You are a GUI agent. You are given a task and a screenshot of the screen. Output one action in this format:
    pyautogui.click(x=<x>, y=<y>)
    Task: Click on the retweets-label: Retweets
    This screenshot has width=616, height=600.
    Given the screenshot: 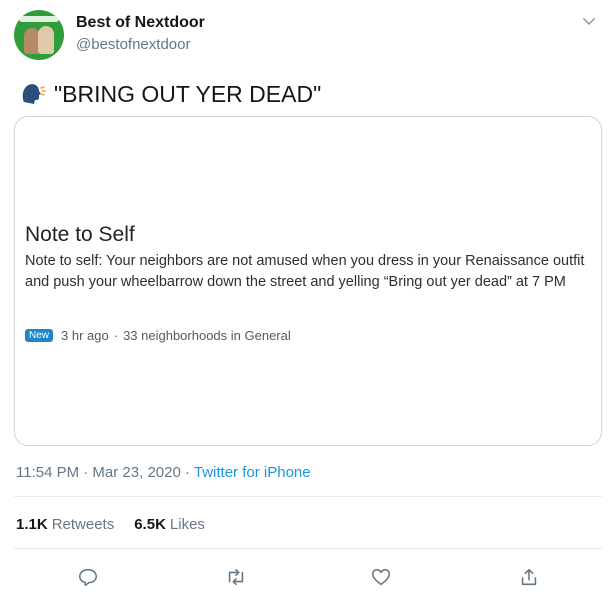 What is the action you would take?
    pyautogui.click(x=83, y=524)
    